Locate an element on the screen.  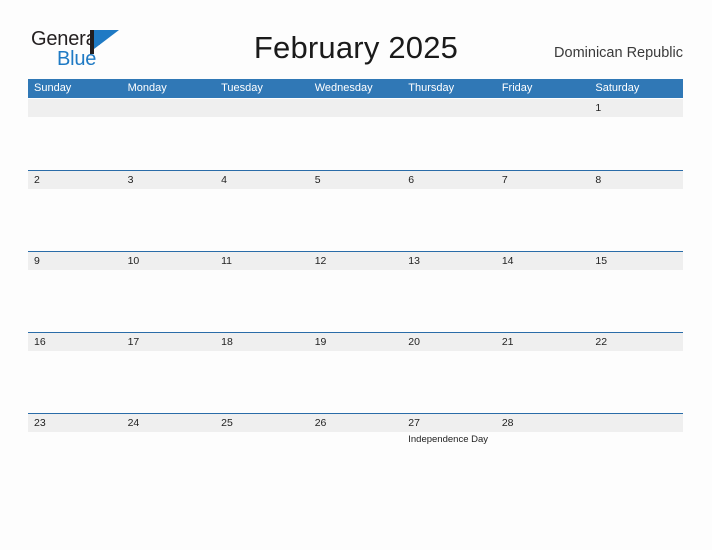
weekday-thursday: Thursday is located at coordinates (431, 88).